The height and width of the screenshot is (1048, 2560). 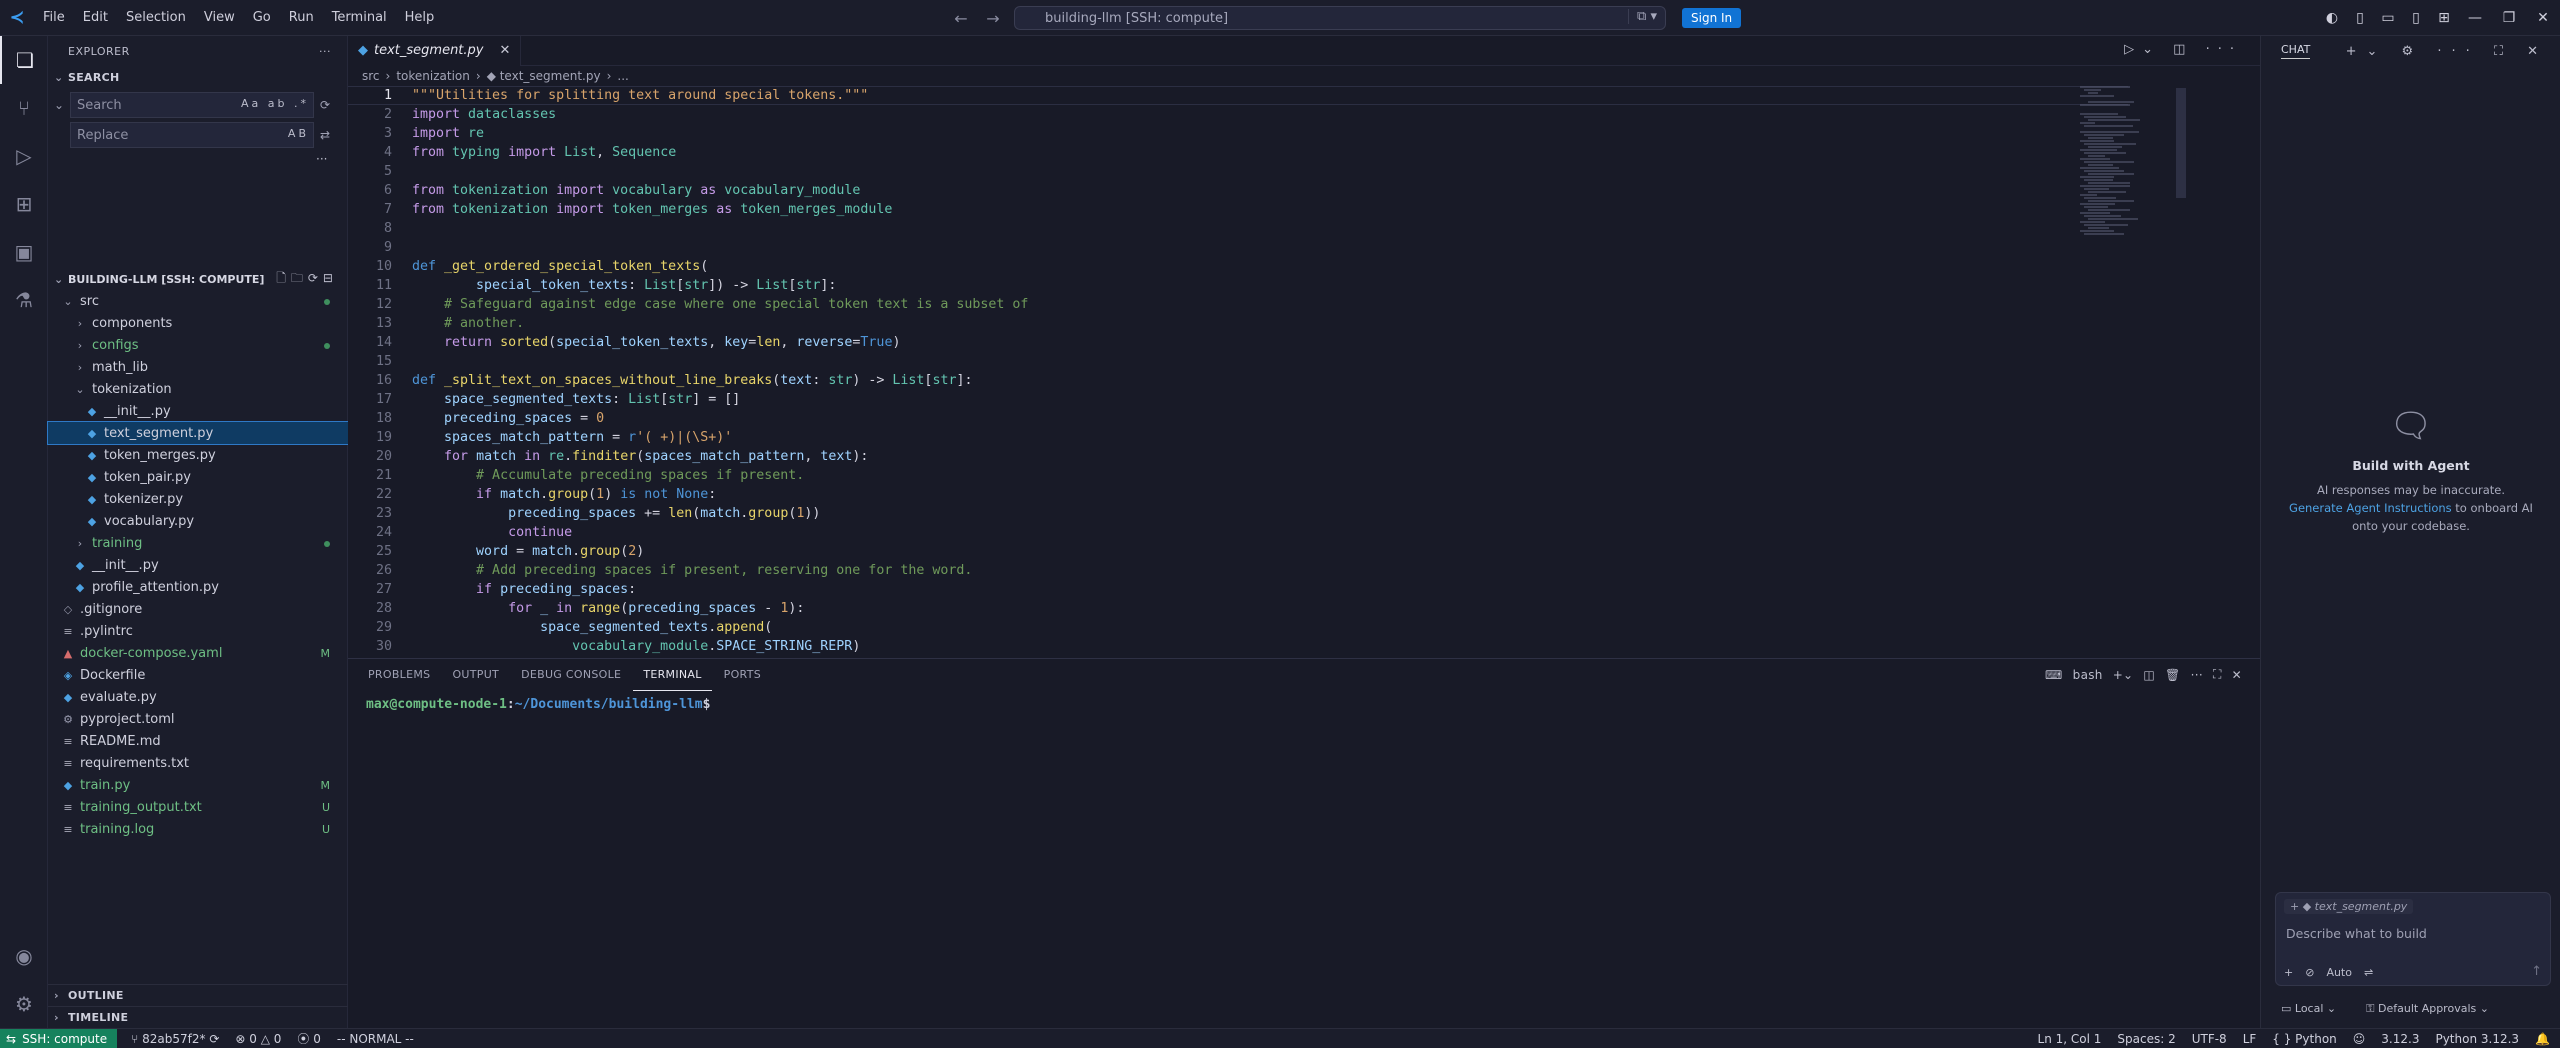 What do you see at coordinates (2400, 1039) in the screenshot?
I see `python-version: 3.12.3` at bounding box center [2400, 1039].